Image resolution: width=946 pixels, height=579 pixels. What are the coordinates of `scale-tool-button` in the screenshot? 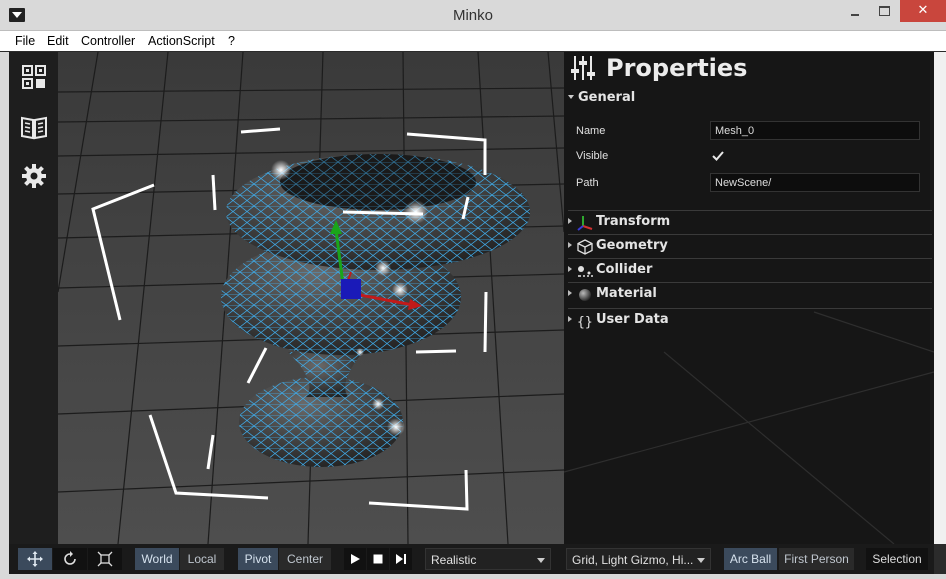 It's located at (105, 559).